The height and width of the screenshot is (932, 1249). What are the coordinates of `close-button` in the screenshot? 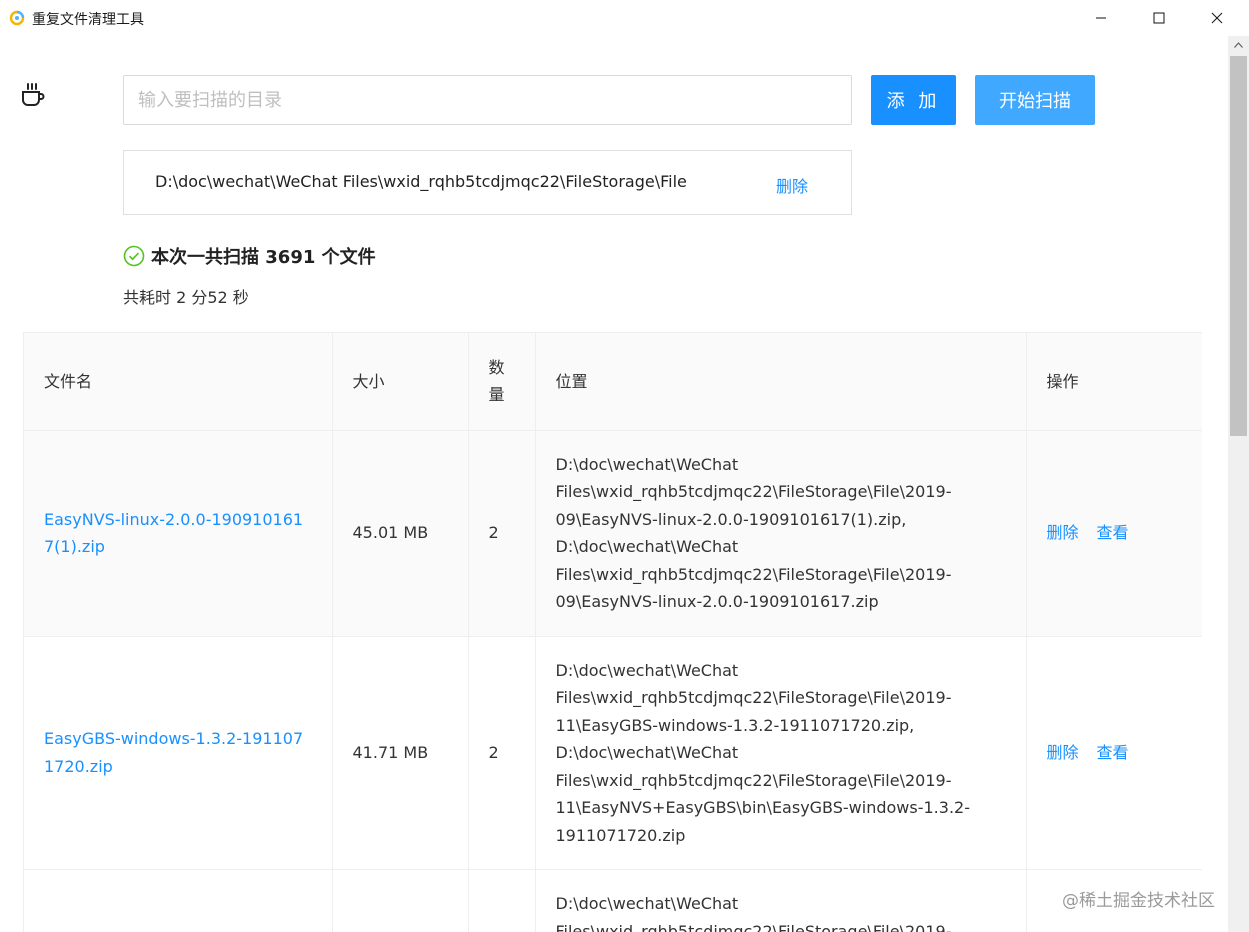 It's located at (1217, 18).